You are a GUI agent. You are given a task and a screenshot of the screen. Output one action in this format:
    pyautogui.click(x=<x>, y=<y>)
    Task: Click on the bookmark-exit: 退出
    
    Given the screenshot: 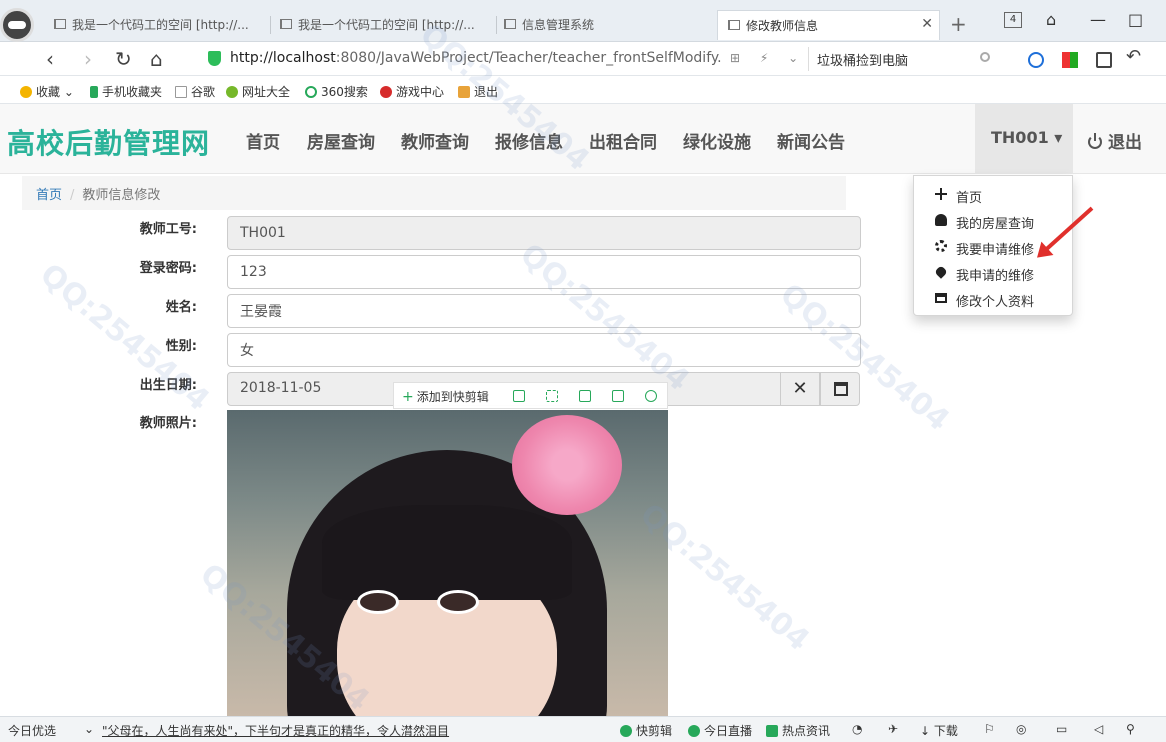 What is the action you would take?
    pyautogui.click(x=478, y=91)
    